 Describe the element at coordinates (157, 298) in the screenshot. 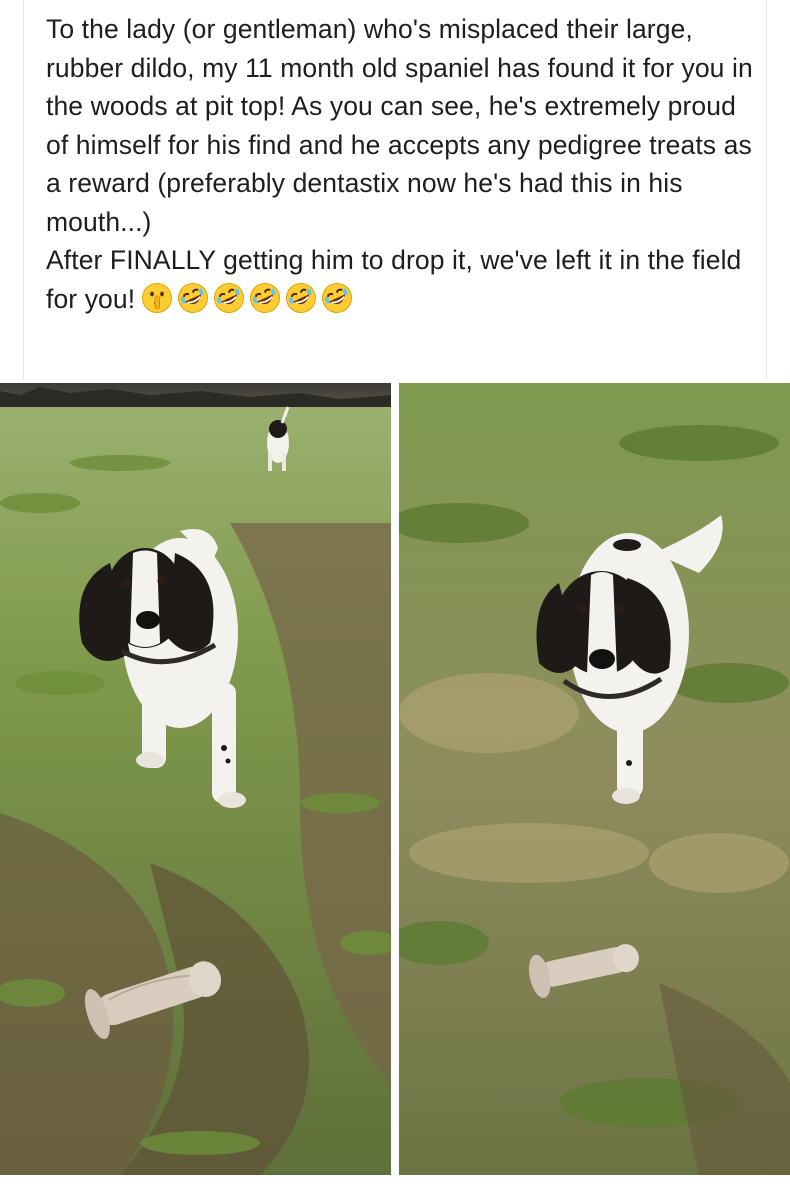

I see `shushing-face-icon` at that location.